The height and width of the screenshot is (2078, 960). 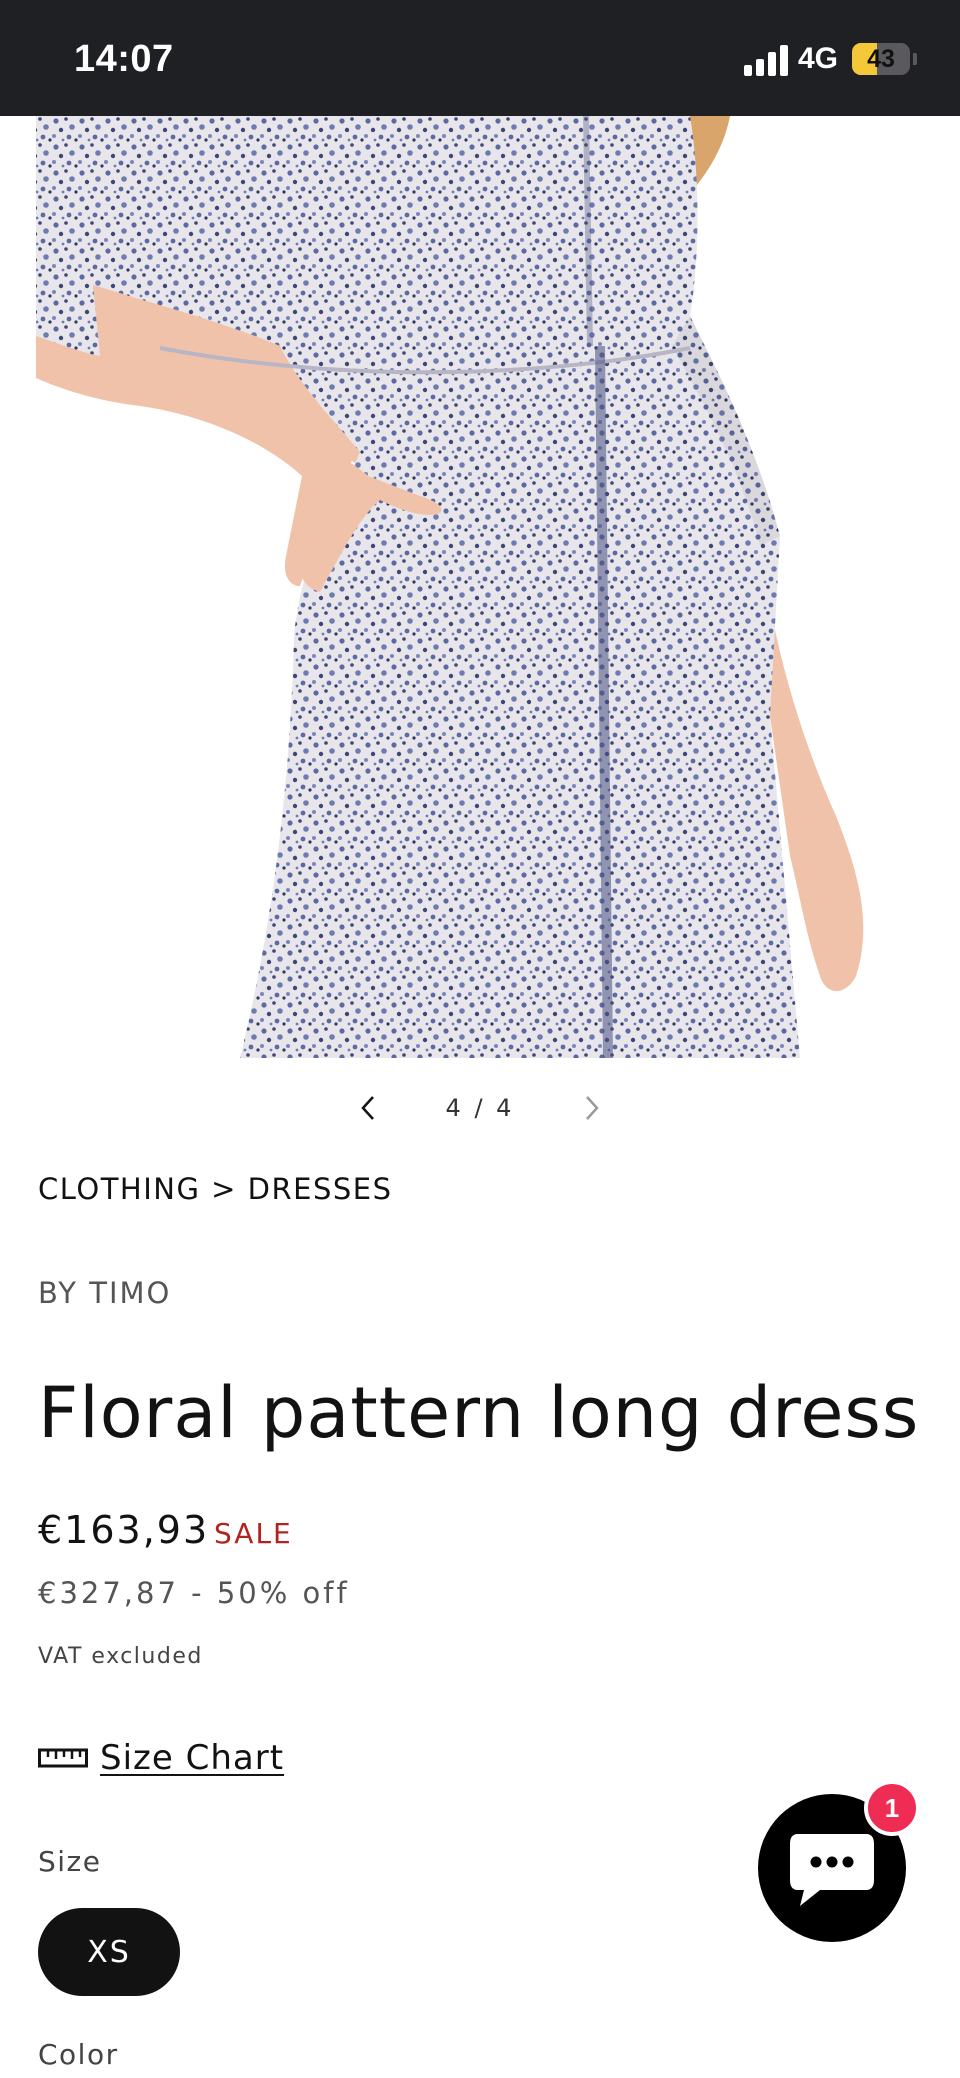 I want to click on size-chart-link: Size Chart, so click(x=161, y=1758).